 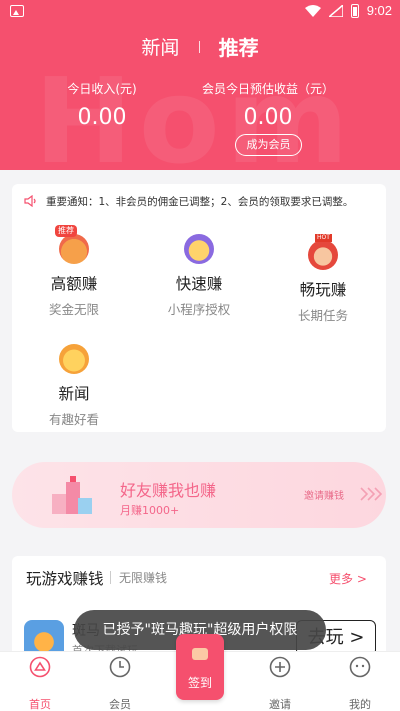 I want to click on games-divider, so click(x=110, y=577).